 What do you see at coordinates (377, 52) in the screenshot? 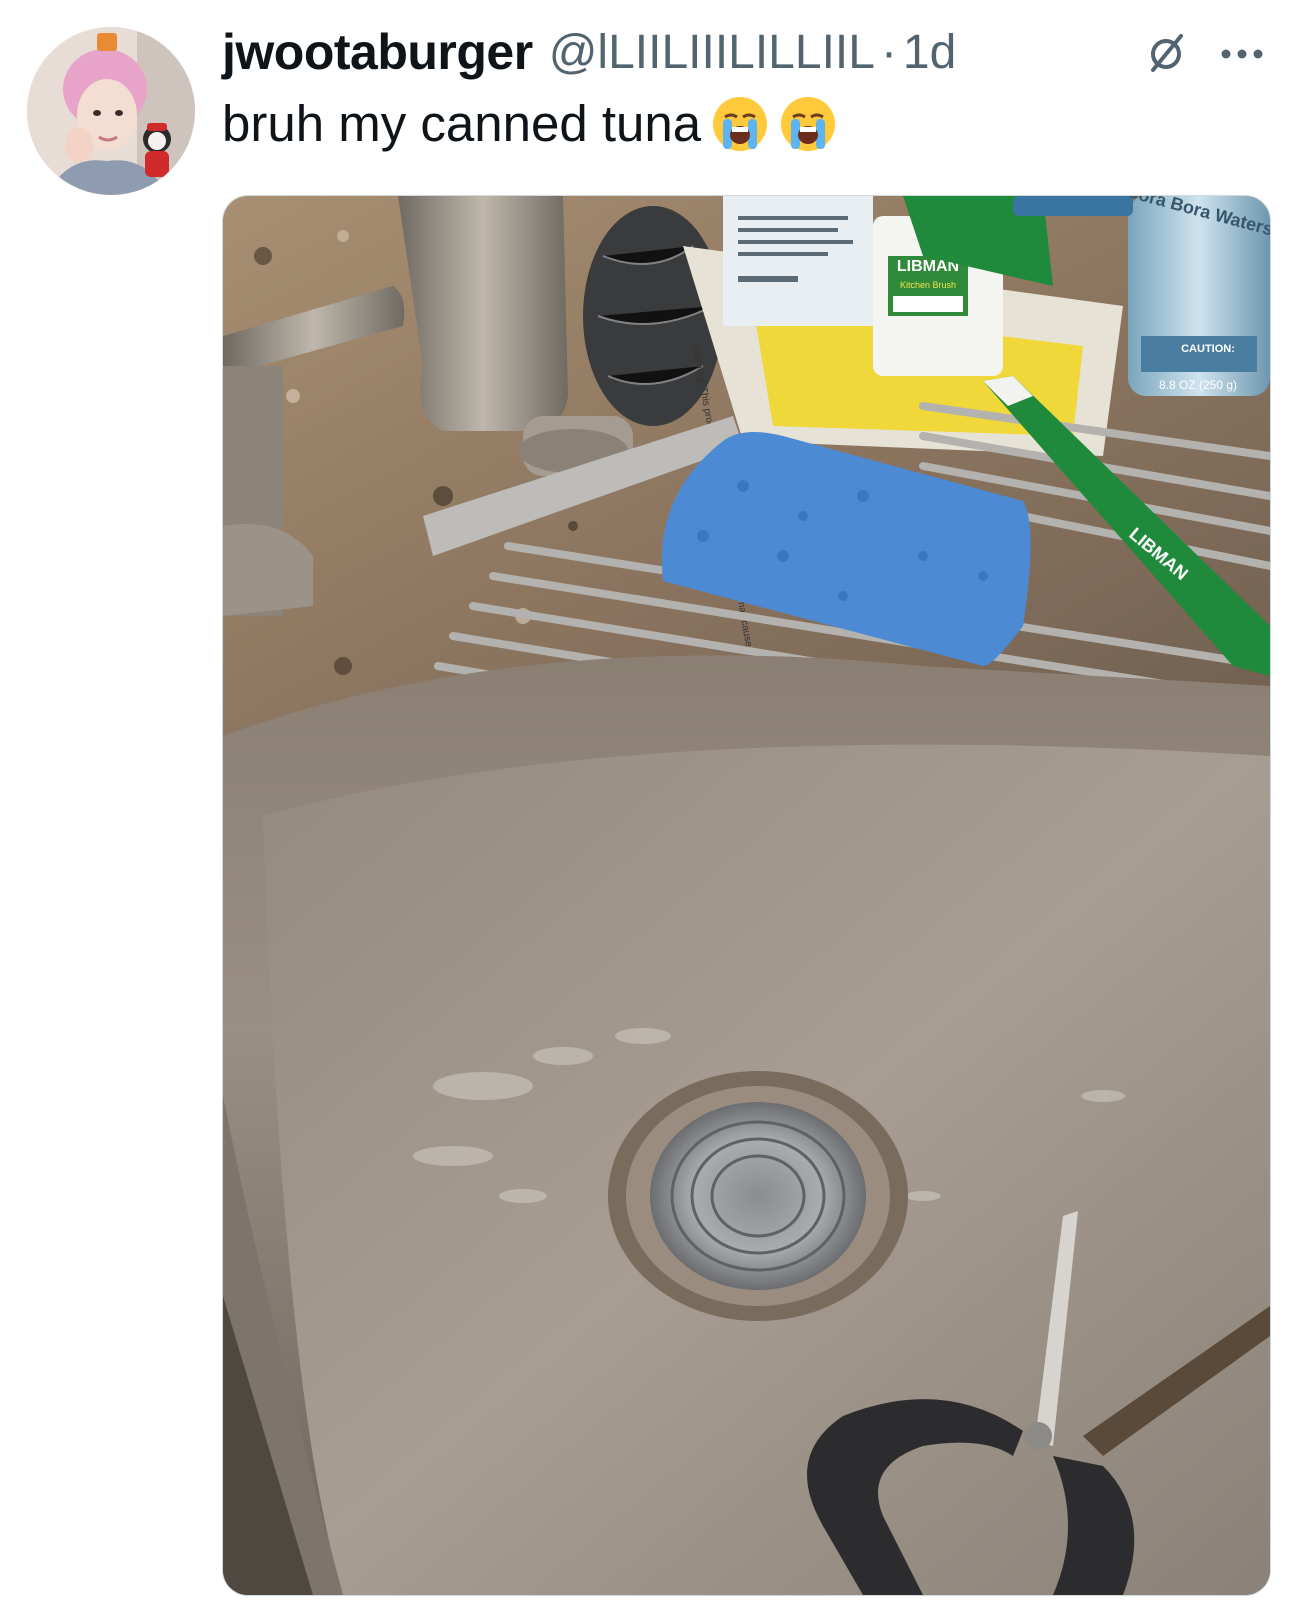
I see `display-name: jwootaburger` at bounding box center [377, 52].